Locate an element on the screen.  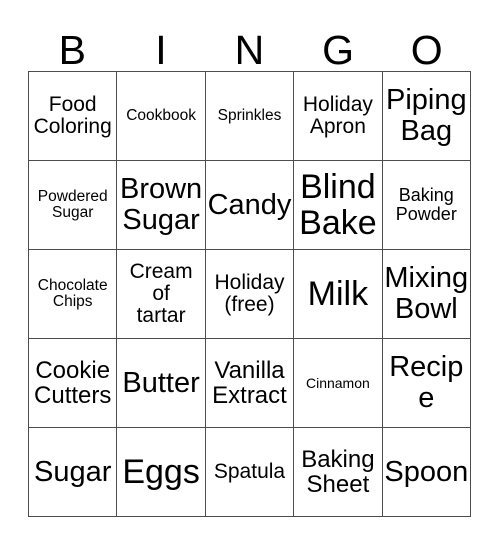
bingo-cell-label: Cinnamon is located at coordinates (337, 382).